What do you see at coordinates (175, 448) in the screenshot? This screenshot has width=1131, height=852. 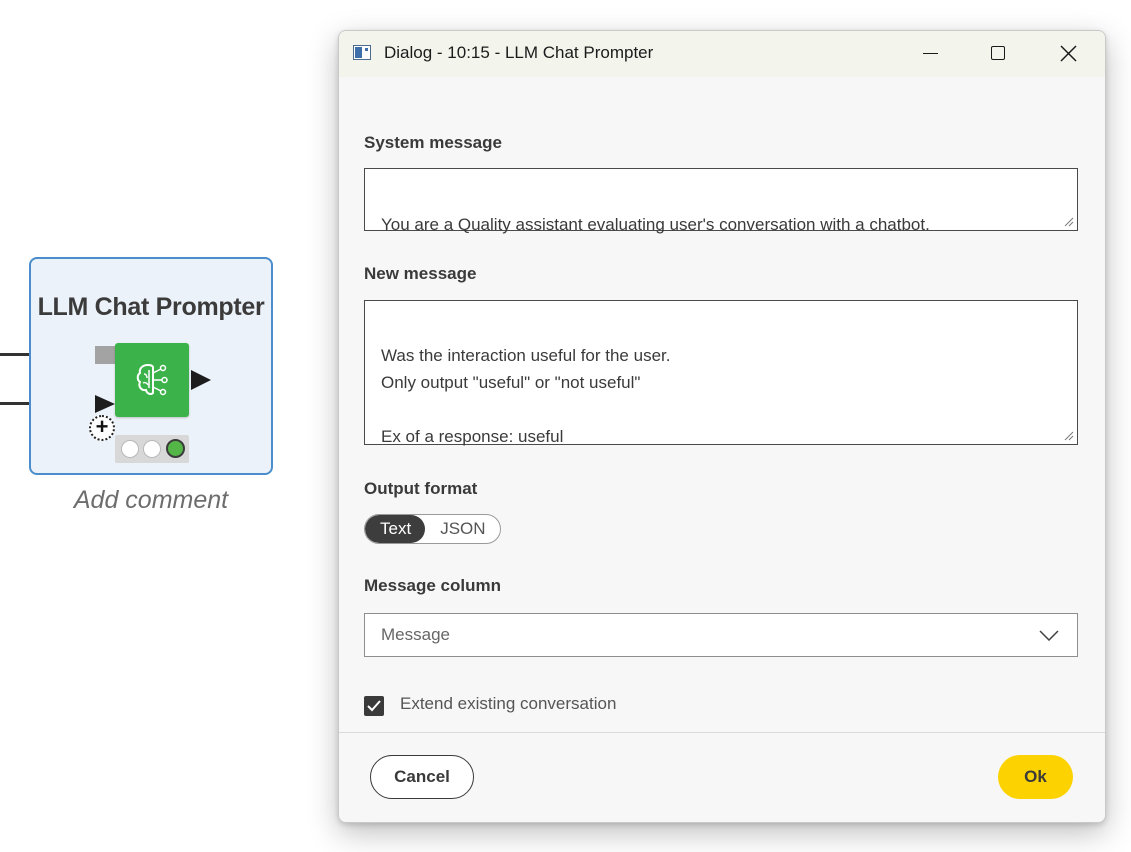 I see `status-lamp-green` at bounding box center [175, 448].